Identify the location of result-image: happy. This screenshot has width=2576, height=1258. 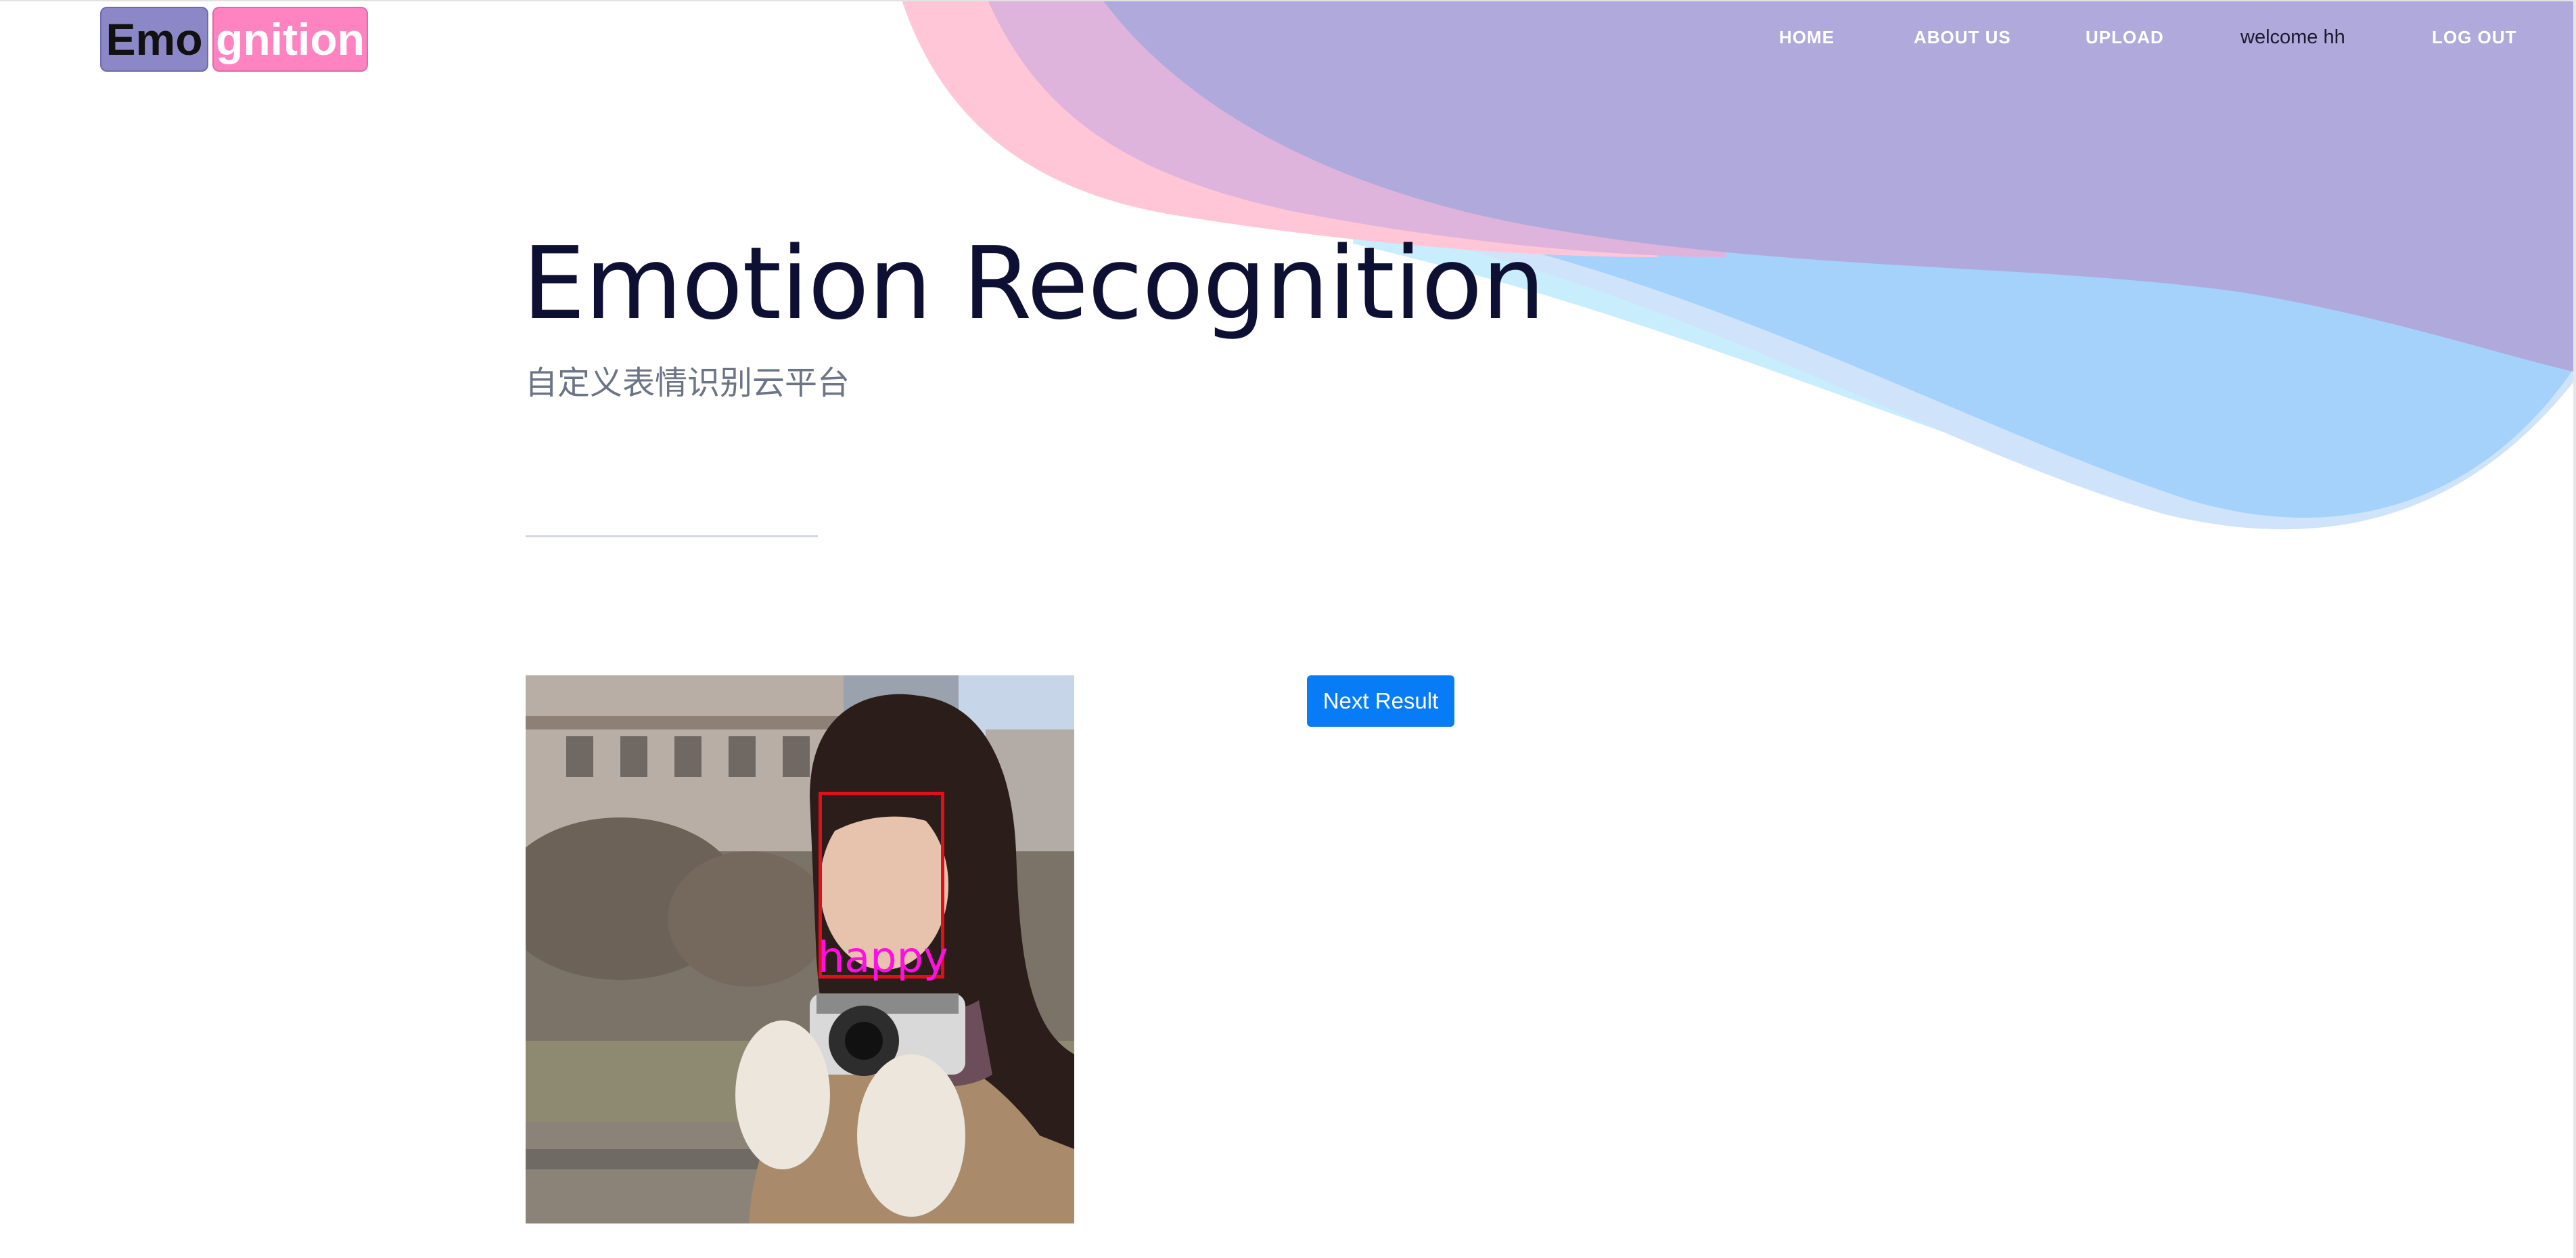
(800, 949).